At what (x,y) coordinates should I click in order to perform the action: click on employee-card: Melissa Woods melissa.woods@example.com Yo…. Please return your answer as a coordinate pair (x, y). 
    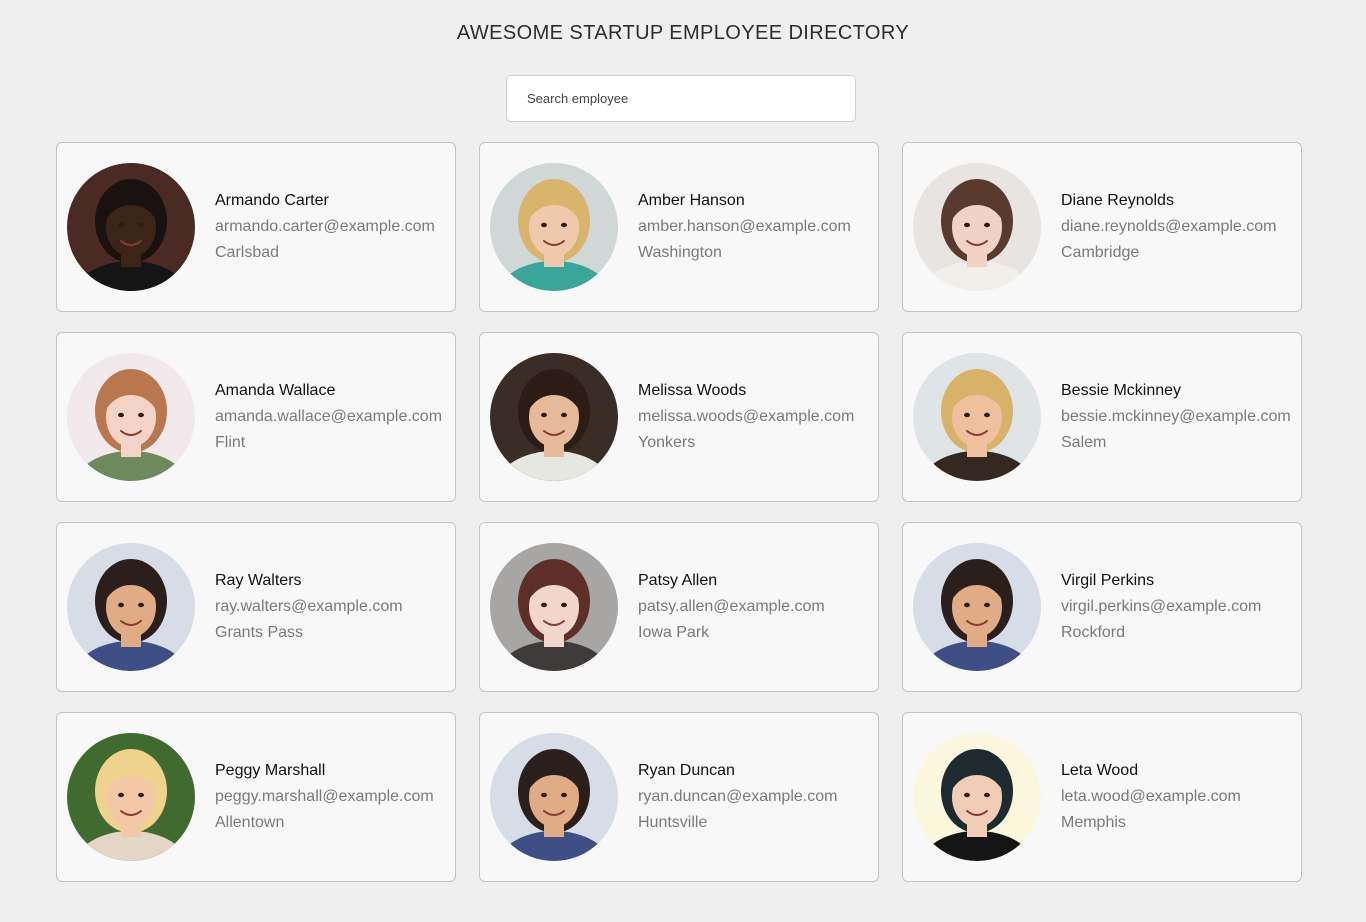
    Looking at the image, I should click on (679, 417).